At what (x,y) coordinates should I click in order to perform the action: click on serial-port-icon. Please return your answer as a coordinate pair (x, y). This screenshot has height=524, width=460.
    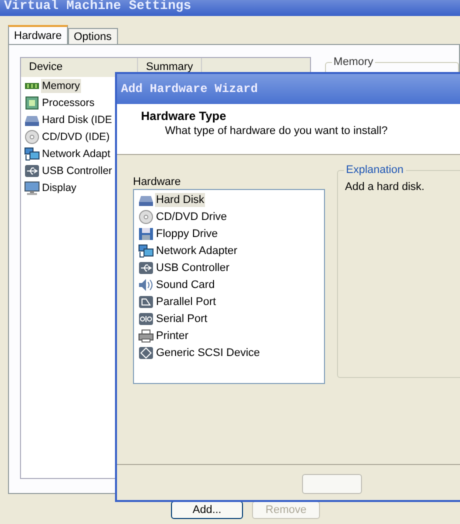
    Looking at the image, I should click on (146, 319).